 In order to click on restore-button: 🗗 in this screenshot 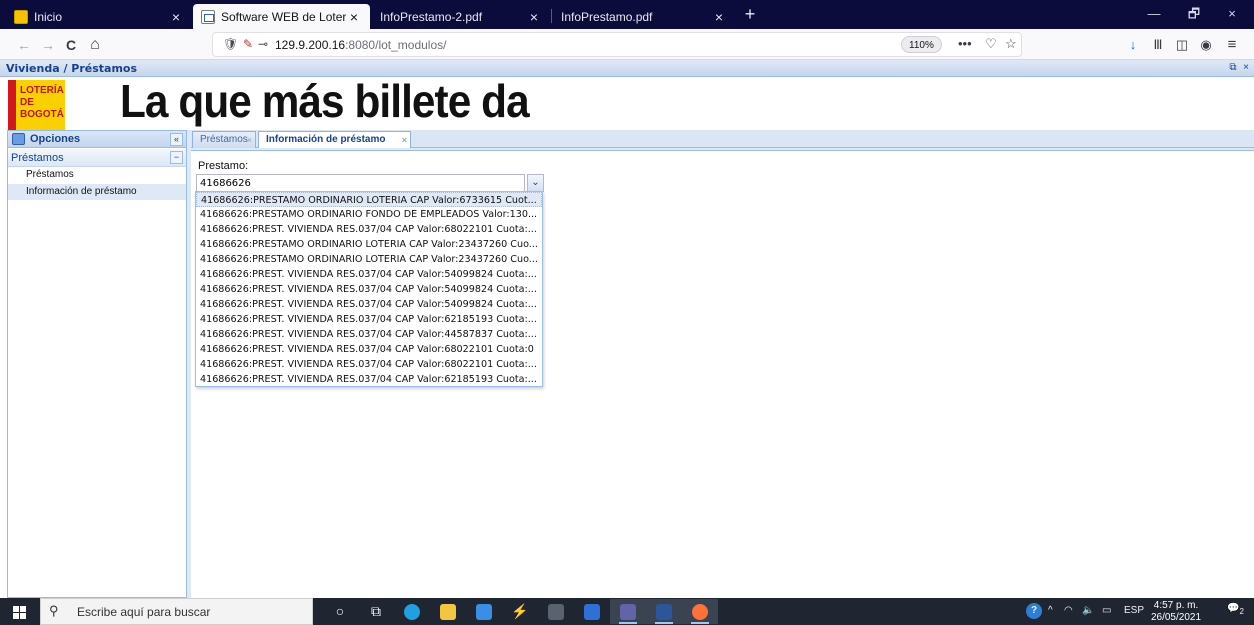, I will do `click(1194, 14)`.